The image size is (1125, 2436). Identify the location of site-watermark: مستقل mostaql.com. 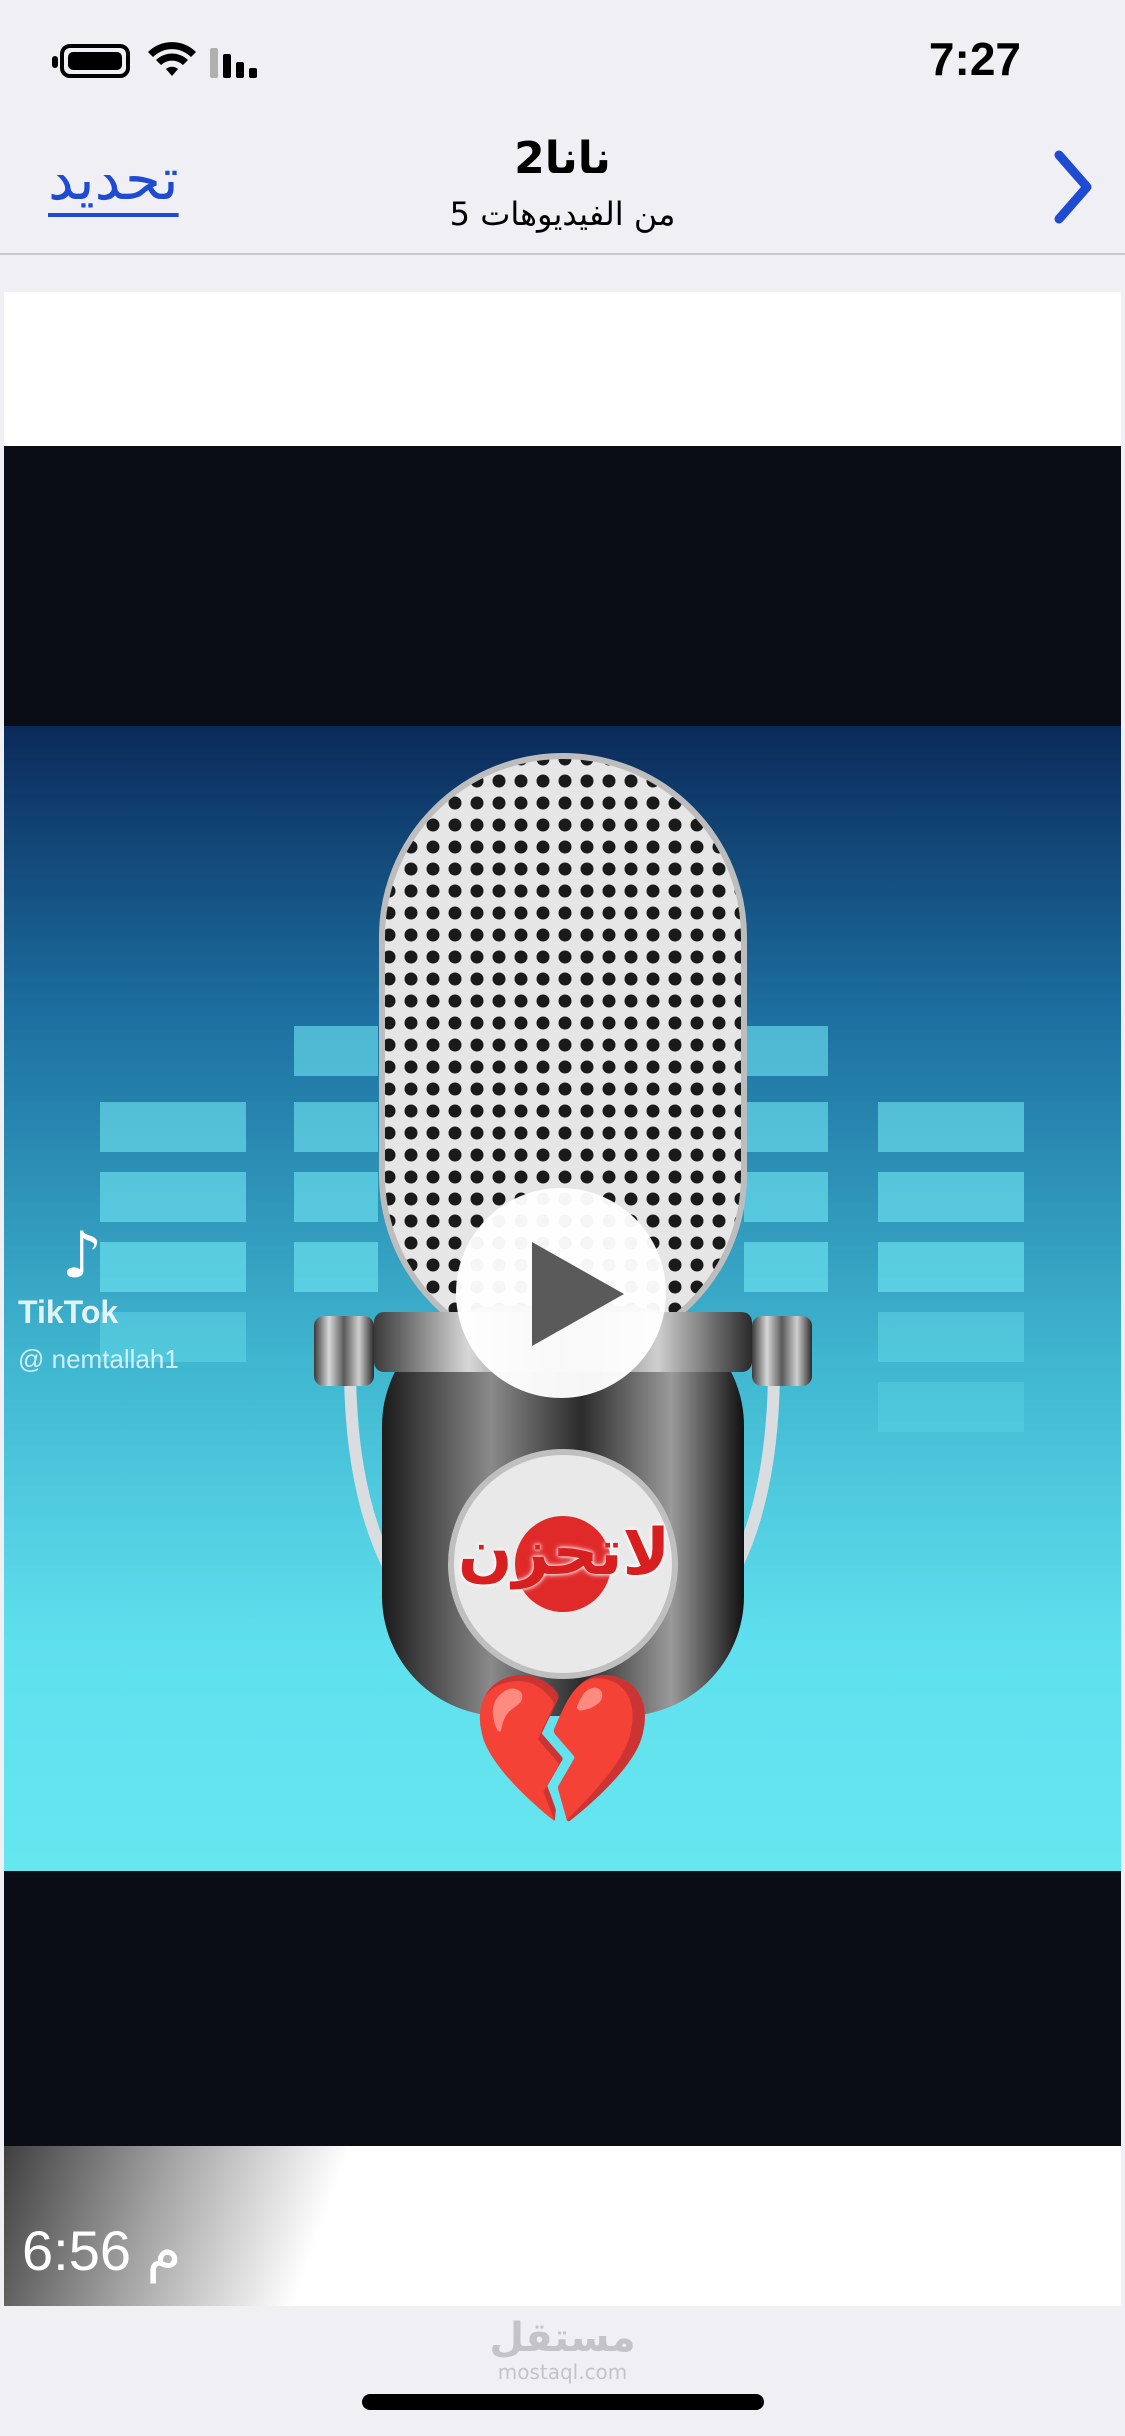
(562, 2350).